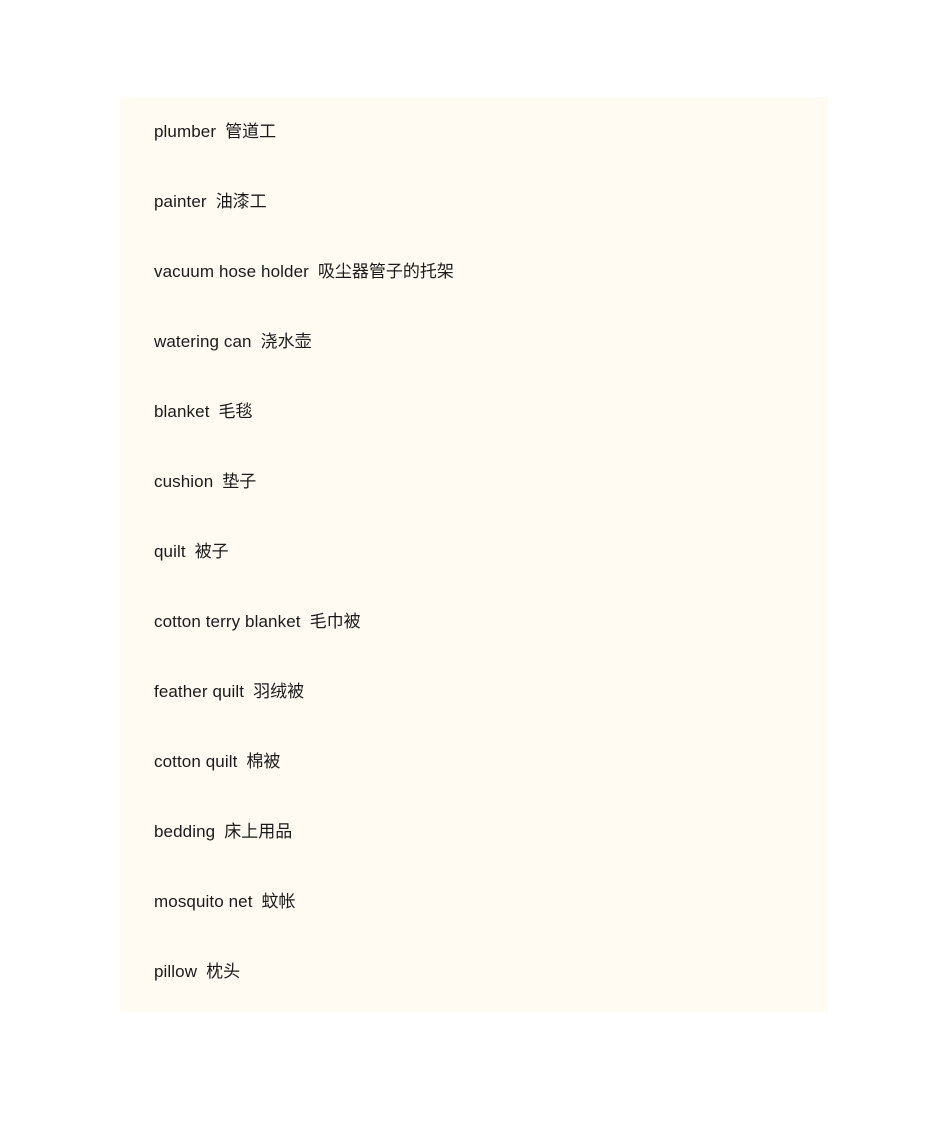 Image resolution: width=945 pixels, height=1123 pixels. I want to click on term-chinese: 毛毯, so click(235, 412).